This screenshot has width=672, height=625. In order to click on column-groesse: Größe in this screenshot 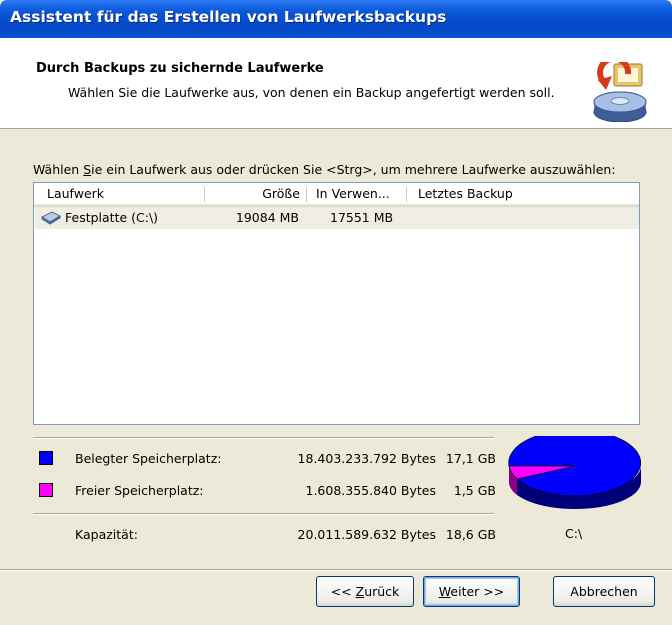, I will do `click(252, 194)`.